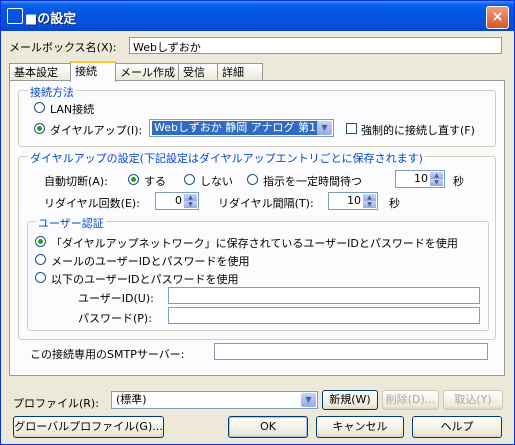 The width and height of the screenshot is (515, 445). What do you see at coordinates (39, 107) in the screenshot?
I see `lan-radio` at bounding box center [39, 107].